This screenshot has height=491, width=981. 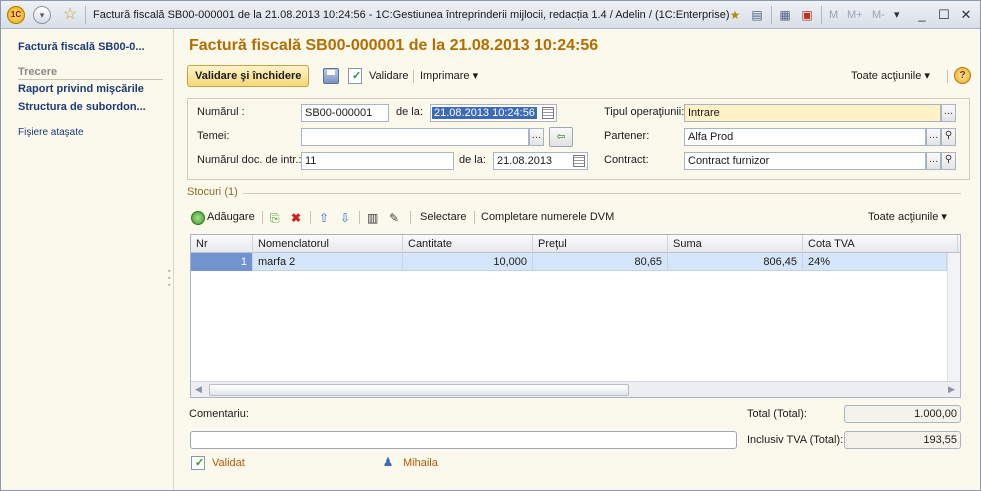 I want to click on date-field-value: 21.08.2013 10:24:56, so click(x=484, y=113).